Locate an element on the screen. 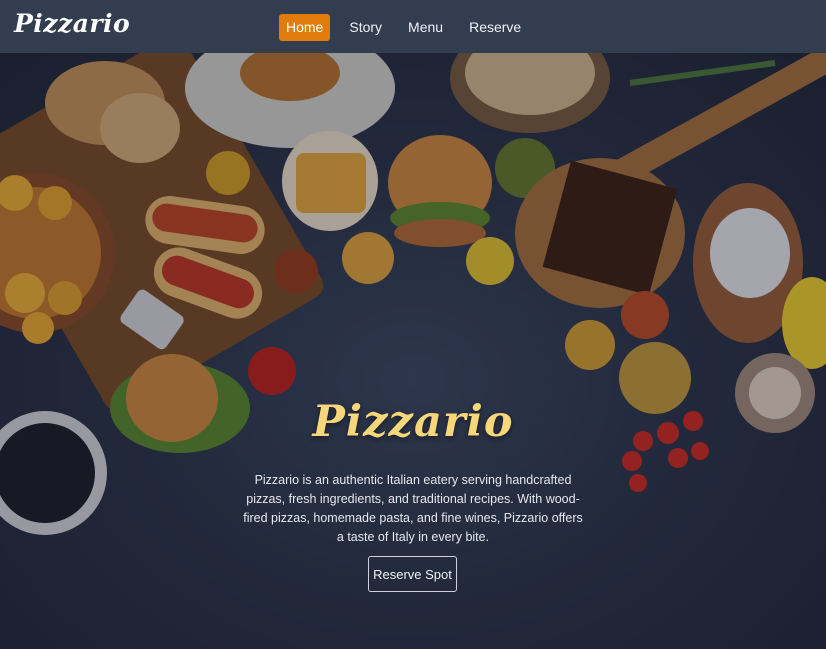  nav-item-story: Story is located at coordinates (365, 27).